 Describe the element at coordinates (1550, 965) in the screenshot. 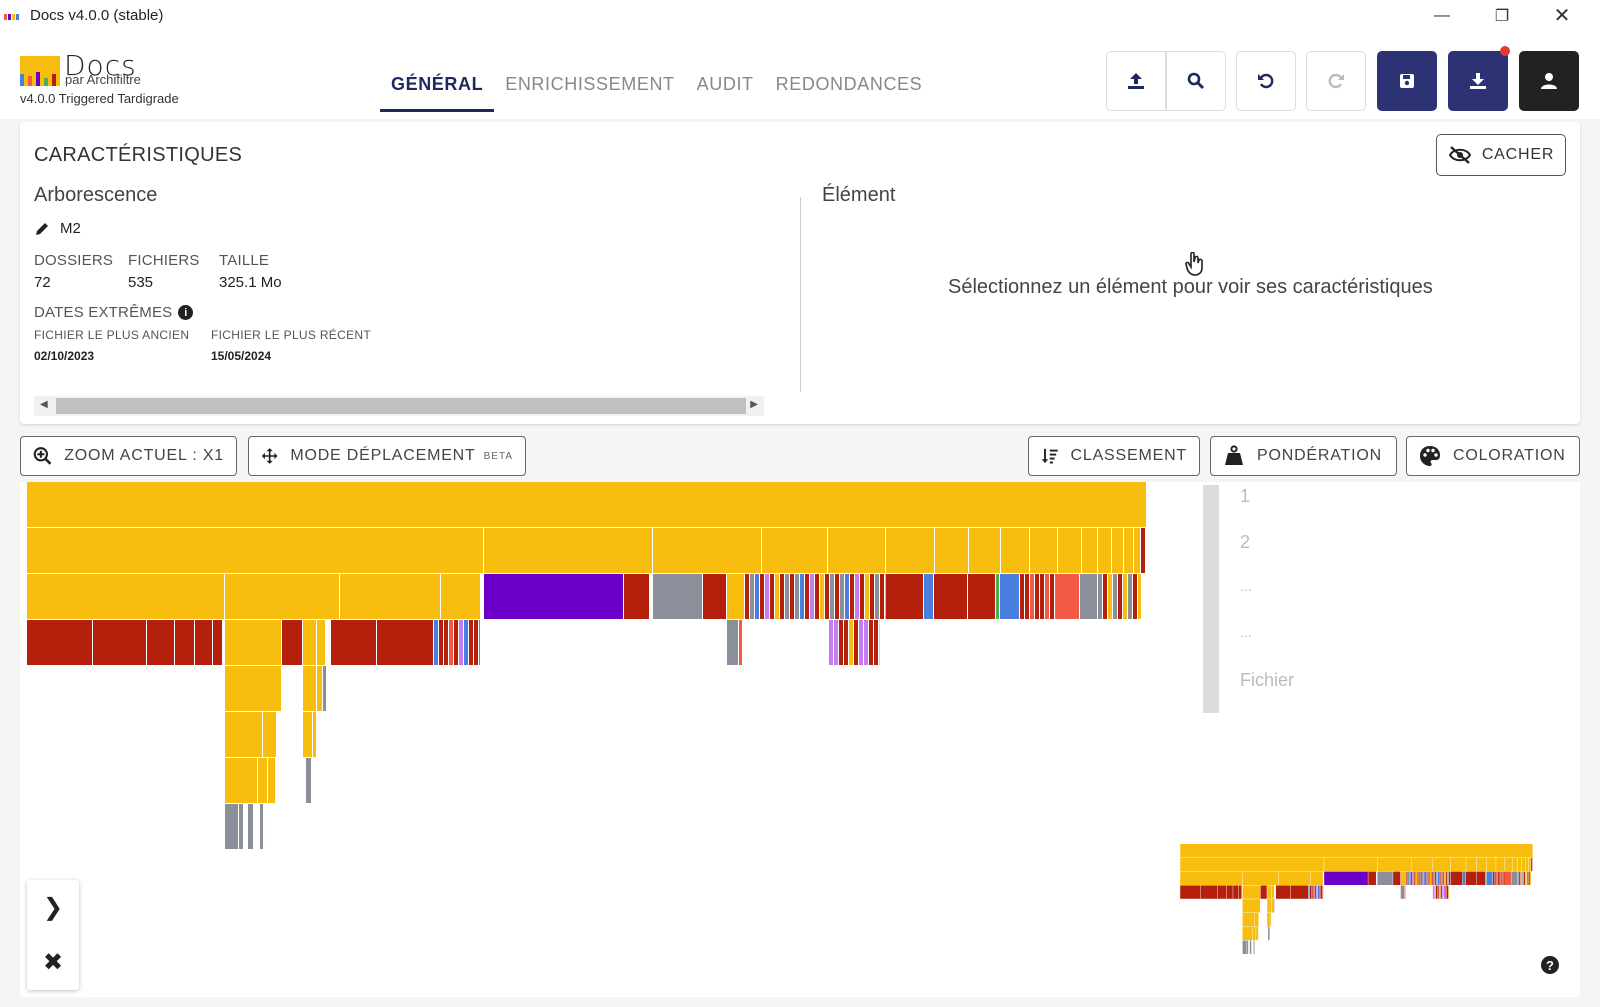

I see `help-icon: ?` at that location.